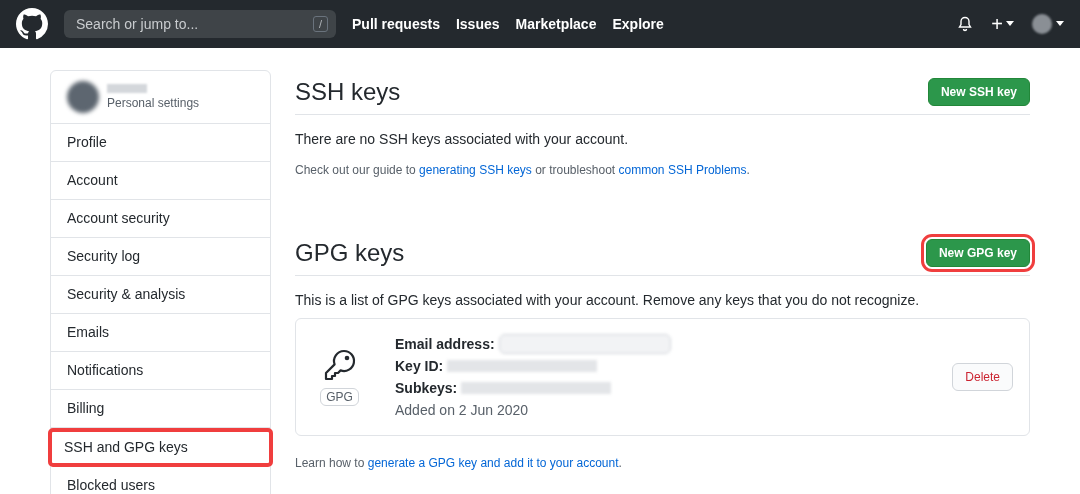 The image size is (1080, 494). I want to click on redacted-username, so click(127, 88).